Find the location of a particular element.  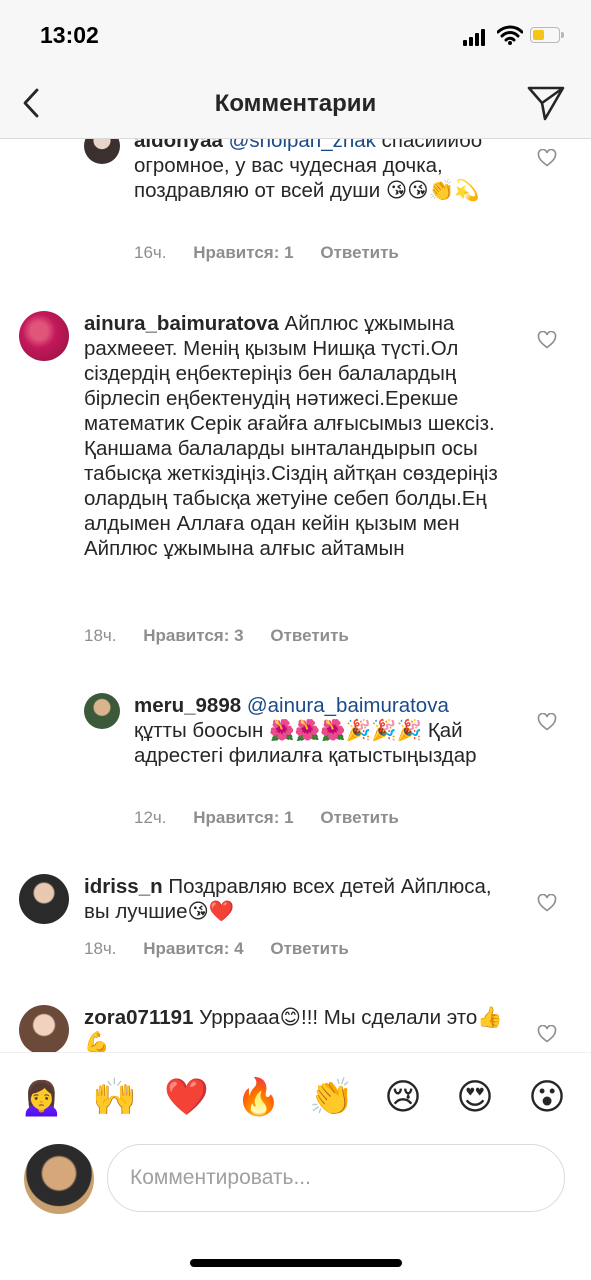

wifi-icon is located at coordinates (510, 35).